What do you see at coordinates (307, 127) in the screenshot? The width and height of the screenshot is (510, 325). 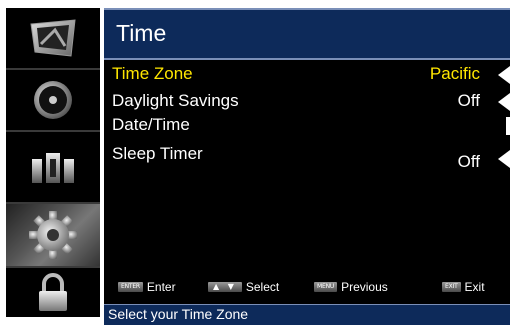 I see `menu-item-date-time: Date/Time` at bounding box center [307, 127].